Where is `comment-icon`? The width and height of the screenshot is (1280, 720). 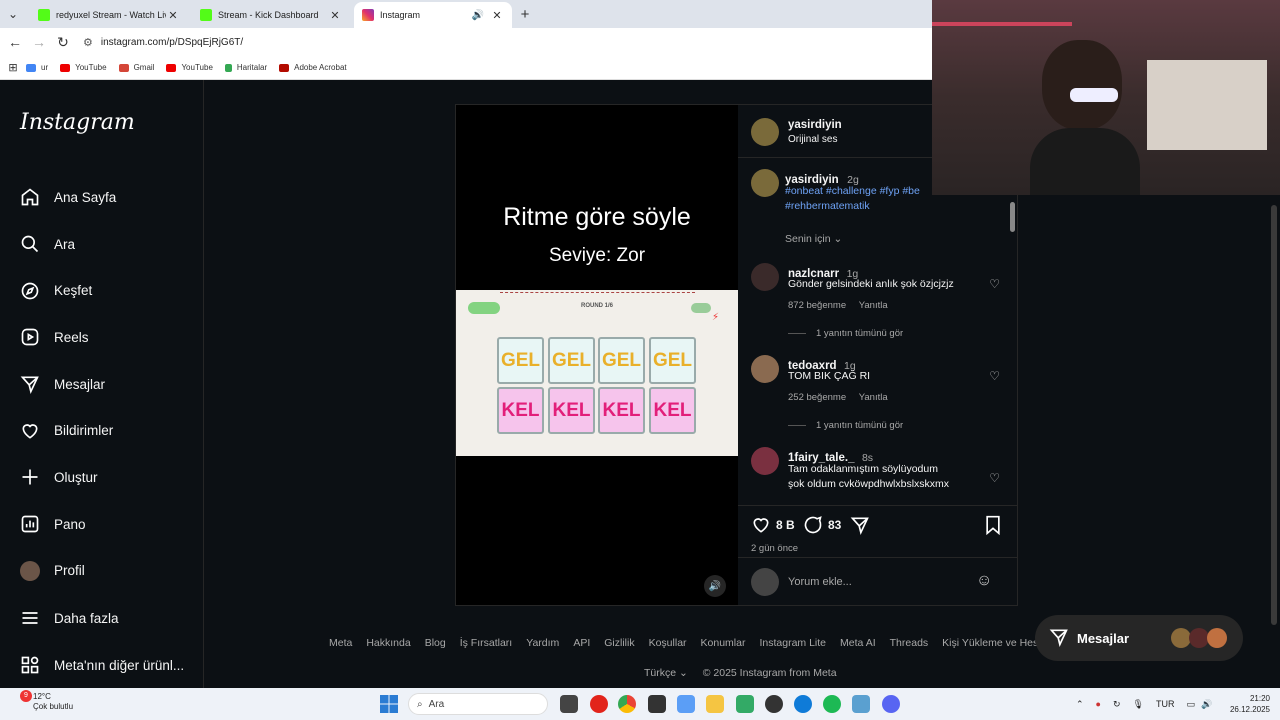
comment-icon is located at coordinates (813, 527).